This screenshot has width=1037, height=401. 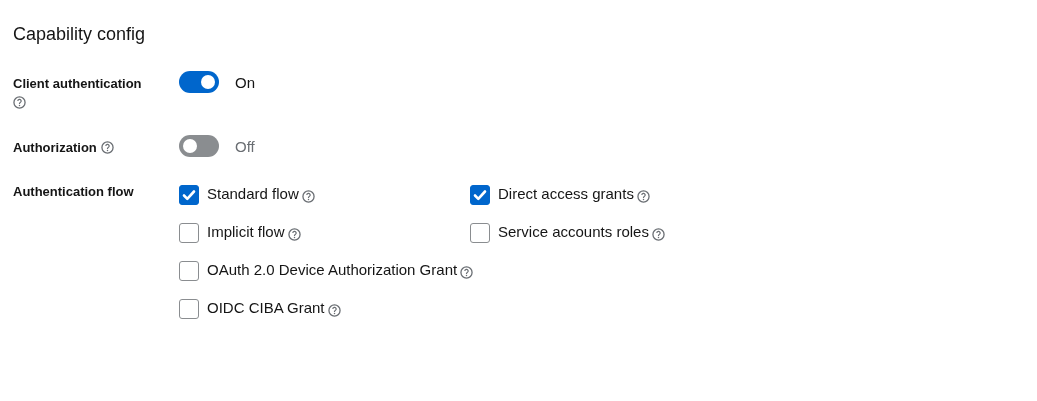 I want to click on checkbox-label: Standard flow, so click(x=253, y=193).